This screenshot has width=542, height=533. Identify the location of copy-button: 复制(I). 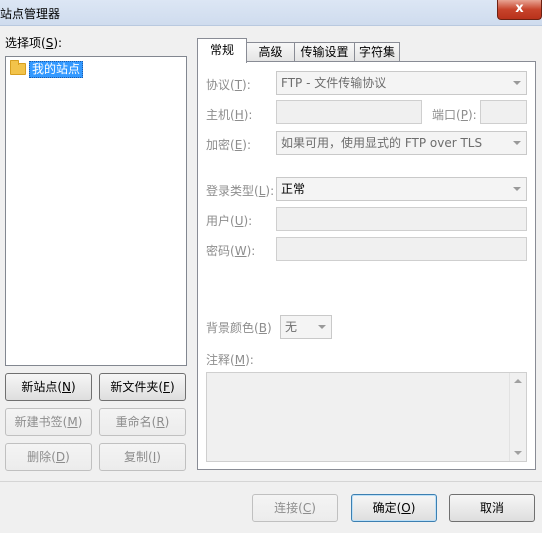
(142, 457).